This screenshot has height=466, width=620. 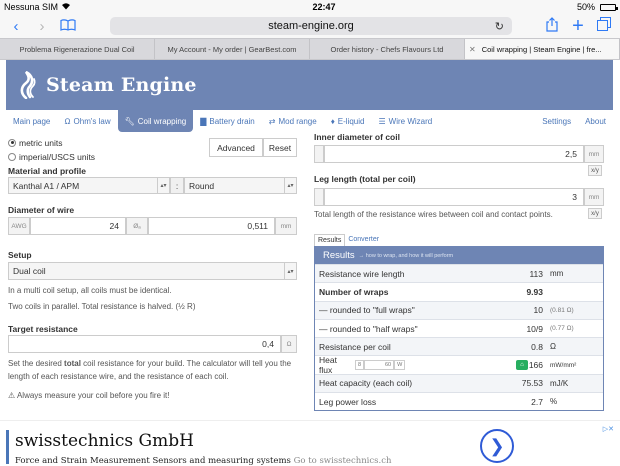 I want to click on setup-select: Dual coil ▴▾, so click(x=152, y=271).